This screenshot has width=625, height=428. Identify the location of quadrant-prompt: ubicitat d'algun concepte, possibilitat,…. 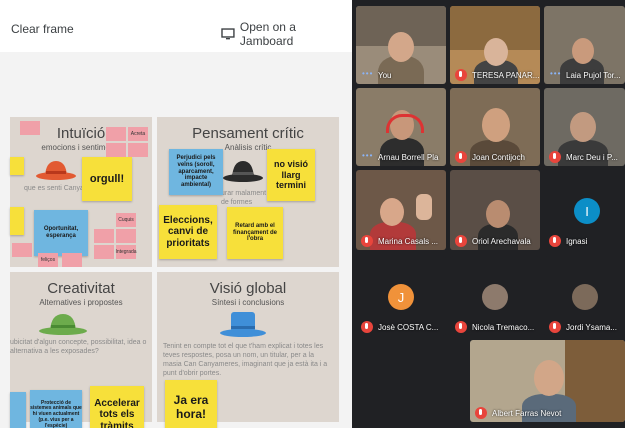
(78, 347).